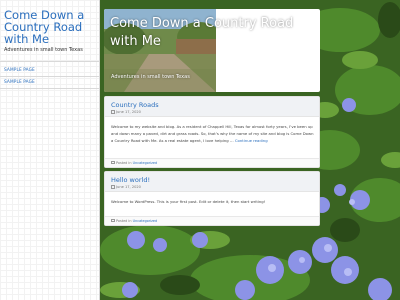 This screenshot has height=300, width=400. What do you see at coordinates (130, 180) in the screenshot?
I see `post-title: Hello world!` at bounding box center [130, 180].